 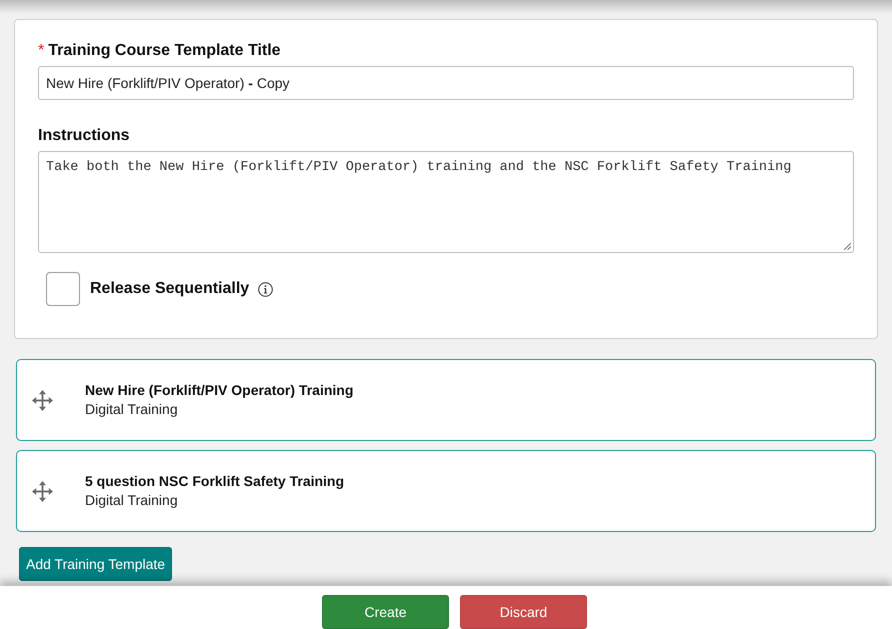 What do you see at coordinates (446, 202) in the screenshot?
I see `instructions-text-area: Take both the New Hire (Forklift/PIV Operator) training and the NSC Forklift Safety Training` at bounding box center [446, 202].